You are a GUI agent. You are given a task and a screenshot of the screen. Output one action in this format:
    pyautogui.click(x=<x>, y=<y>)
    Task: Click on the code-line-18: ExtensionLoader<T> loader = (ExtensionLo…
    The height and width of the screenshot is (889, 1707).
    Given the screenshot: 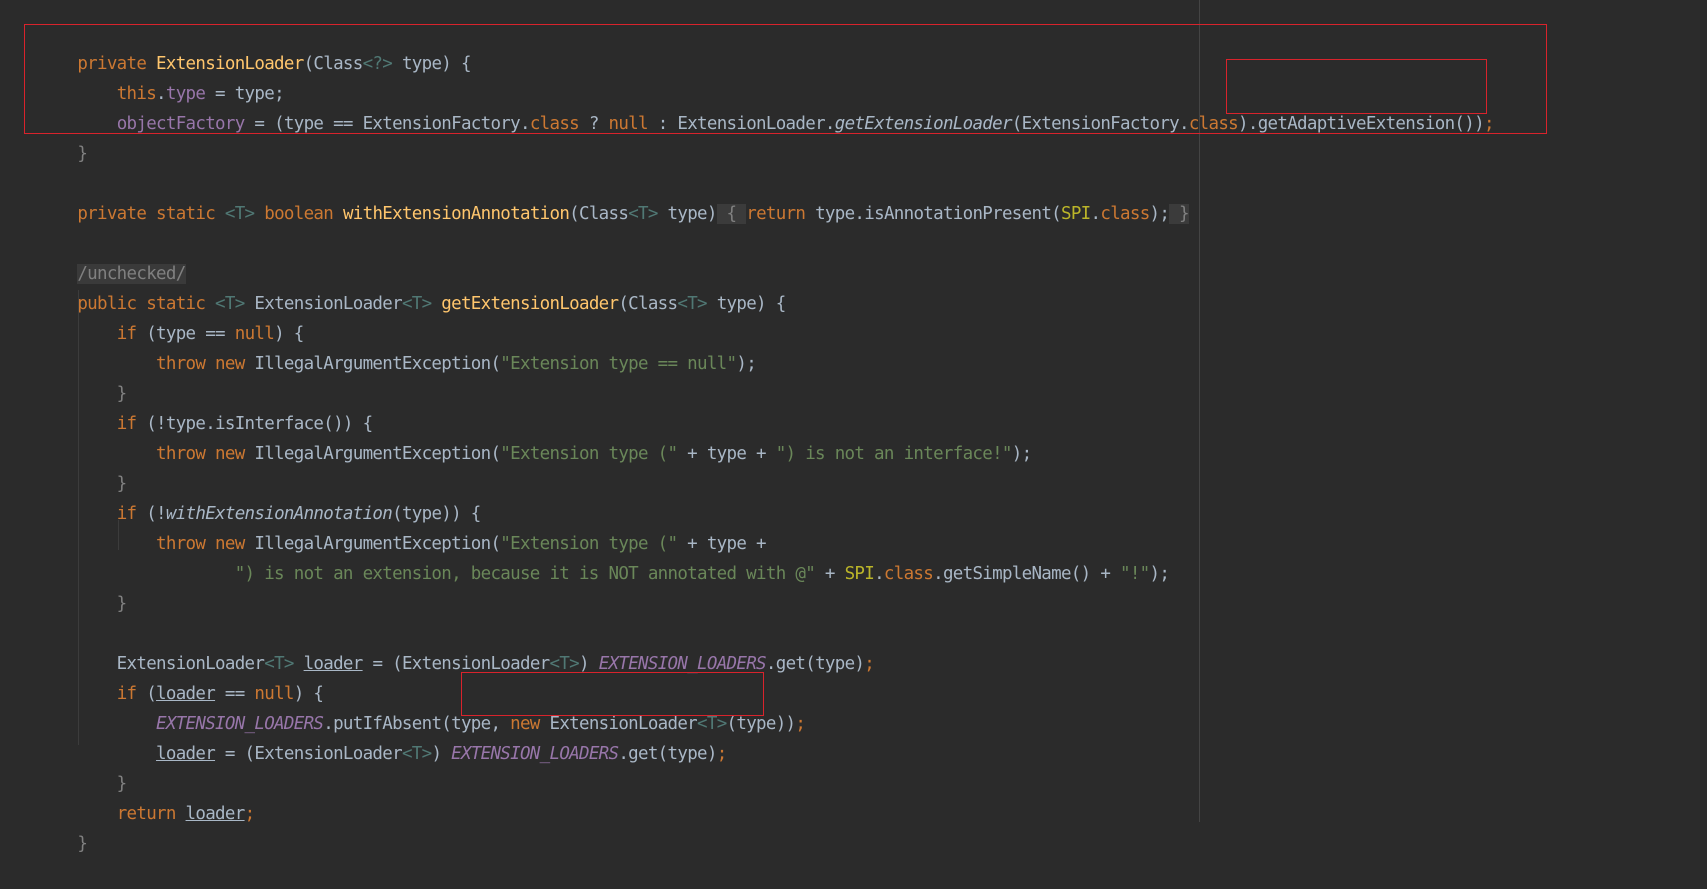 What is the action you would take?
    pyautogui.click(x=456, y=646)
    